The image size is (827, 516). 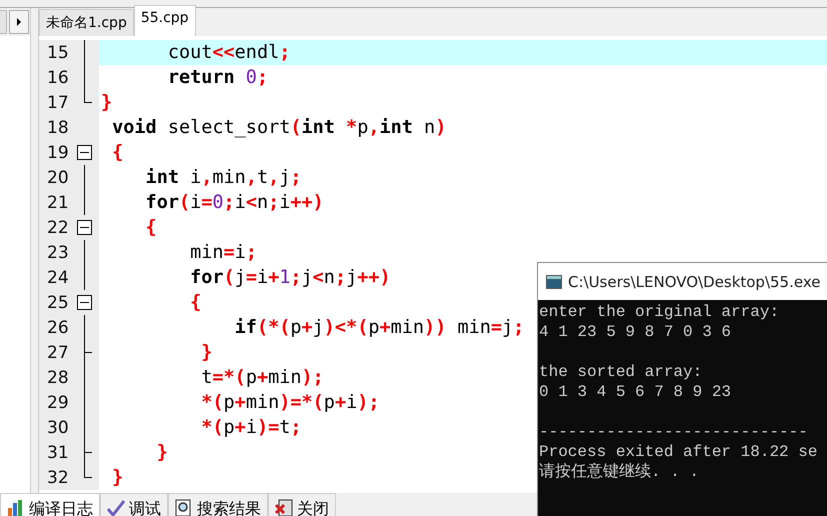 I want to click on line-number: 20, so click(x=58, y=178).